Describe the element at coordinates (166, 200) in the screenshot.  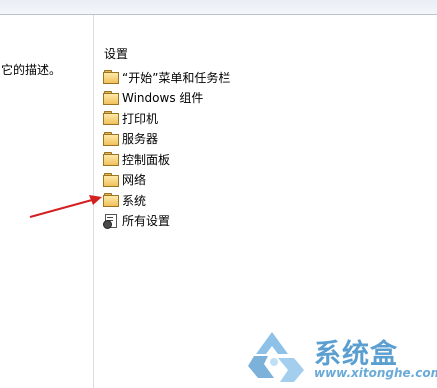
I see `list-item-system: 系统` at that location.